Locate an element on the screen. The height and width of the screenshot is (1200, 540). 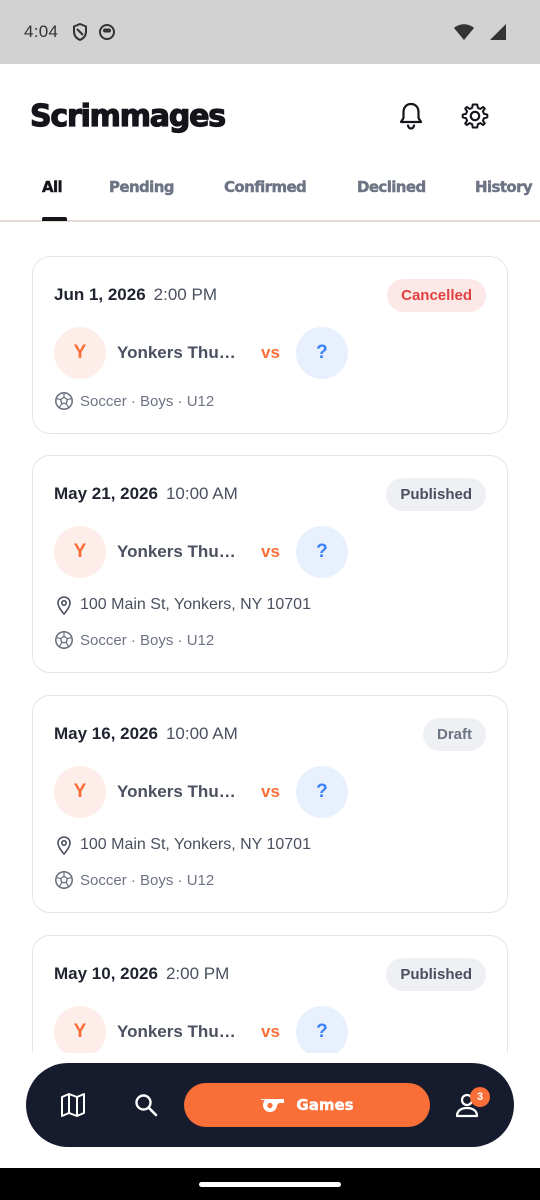
gear-icon is located at coordinates (475, 116).